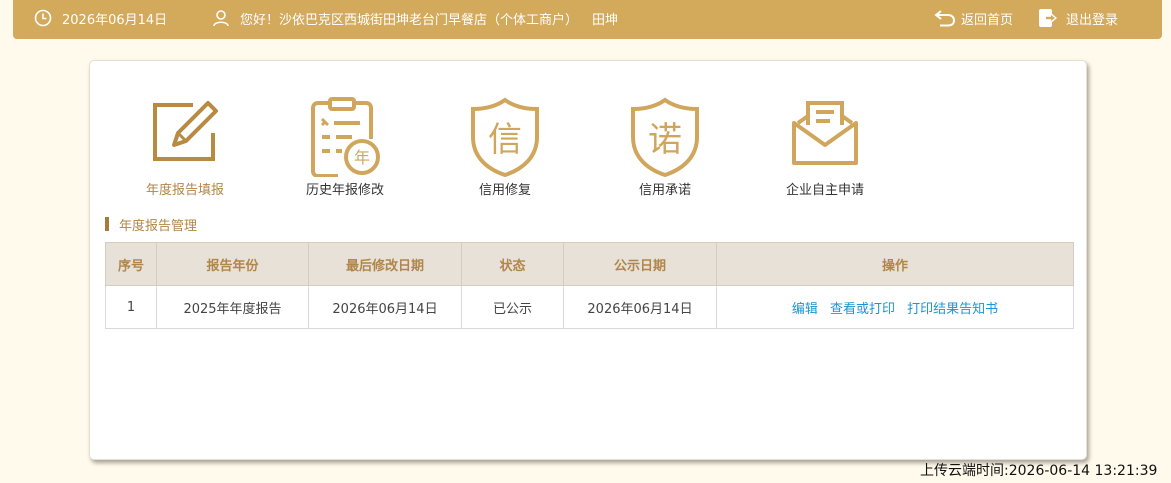 The width and height of the screenshot is (1171, 483). I want to click on cell-index: 1, so click(131, 307).